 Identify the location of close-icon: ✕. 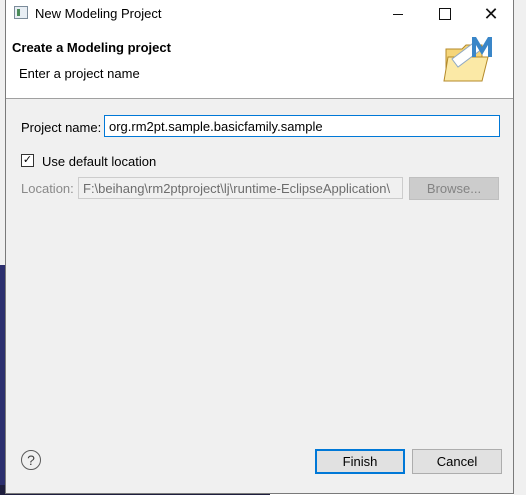
(491, 14).